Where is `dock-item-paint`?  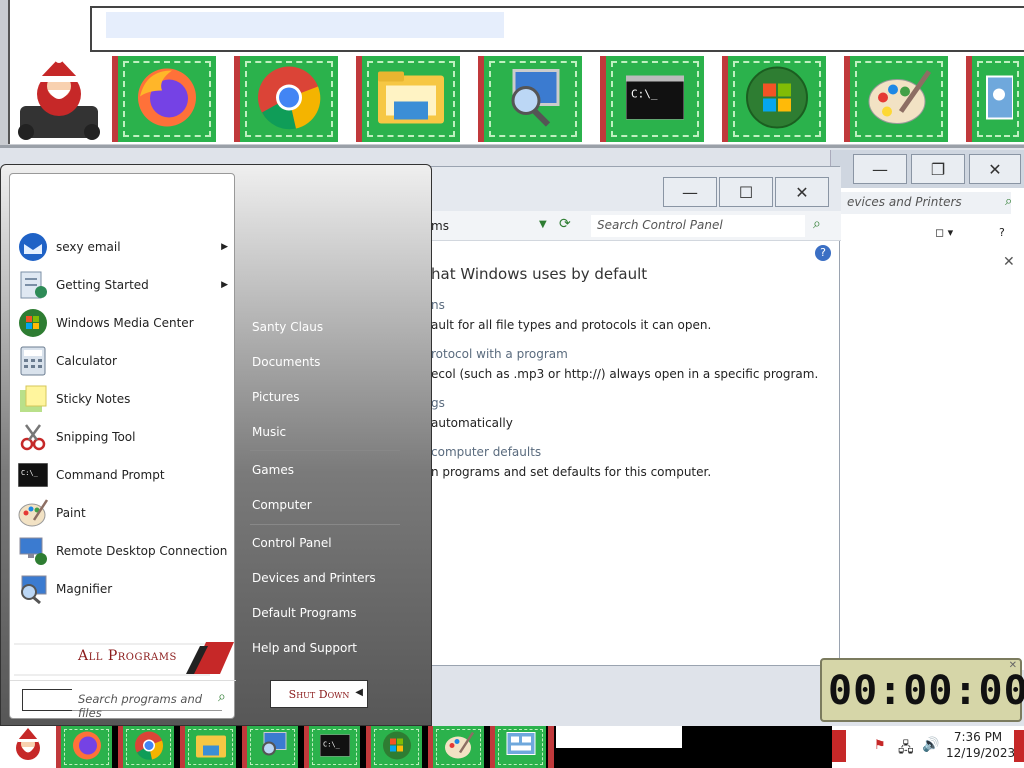 dock-item-paint is located at coordinates (896, 99).